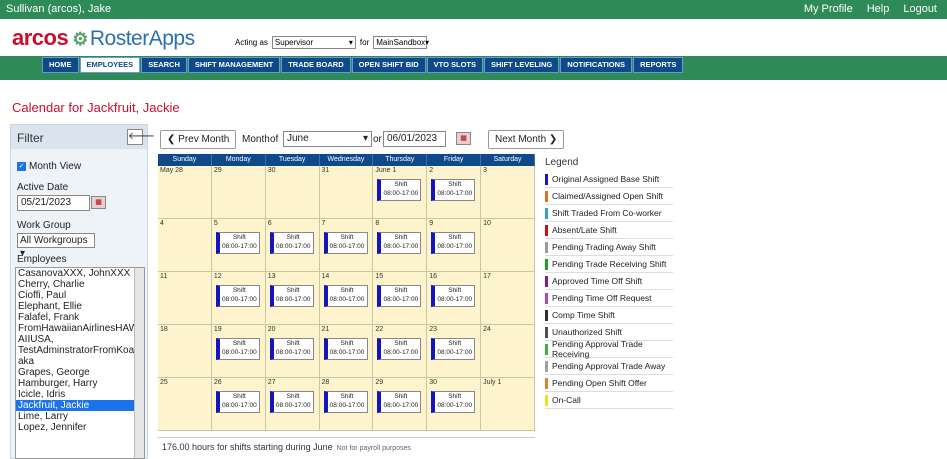 This screenshot has height=459, width=947. I want to click on list-item: aka, so click(80, 361).